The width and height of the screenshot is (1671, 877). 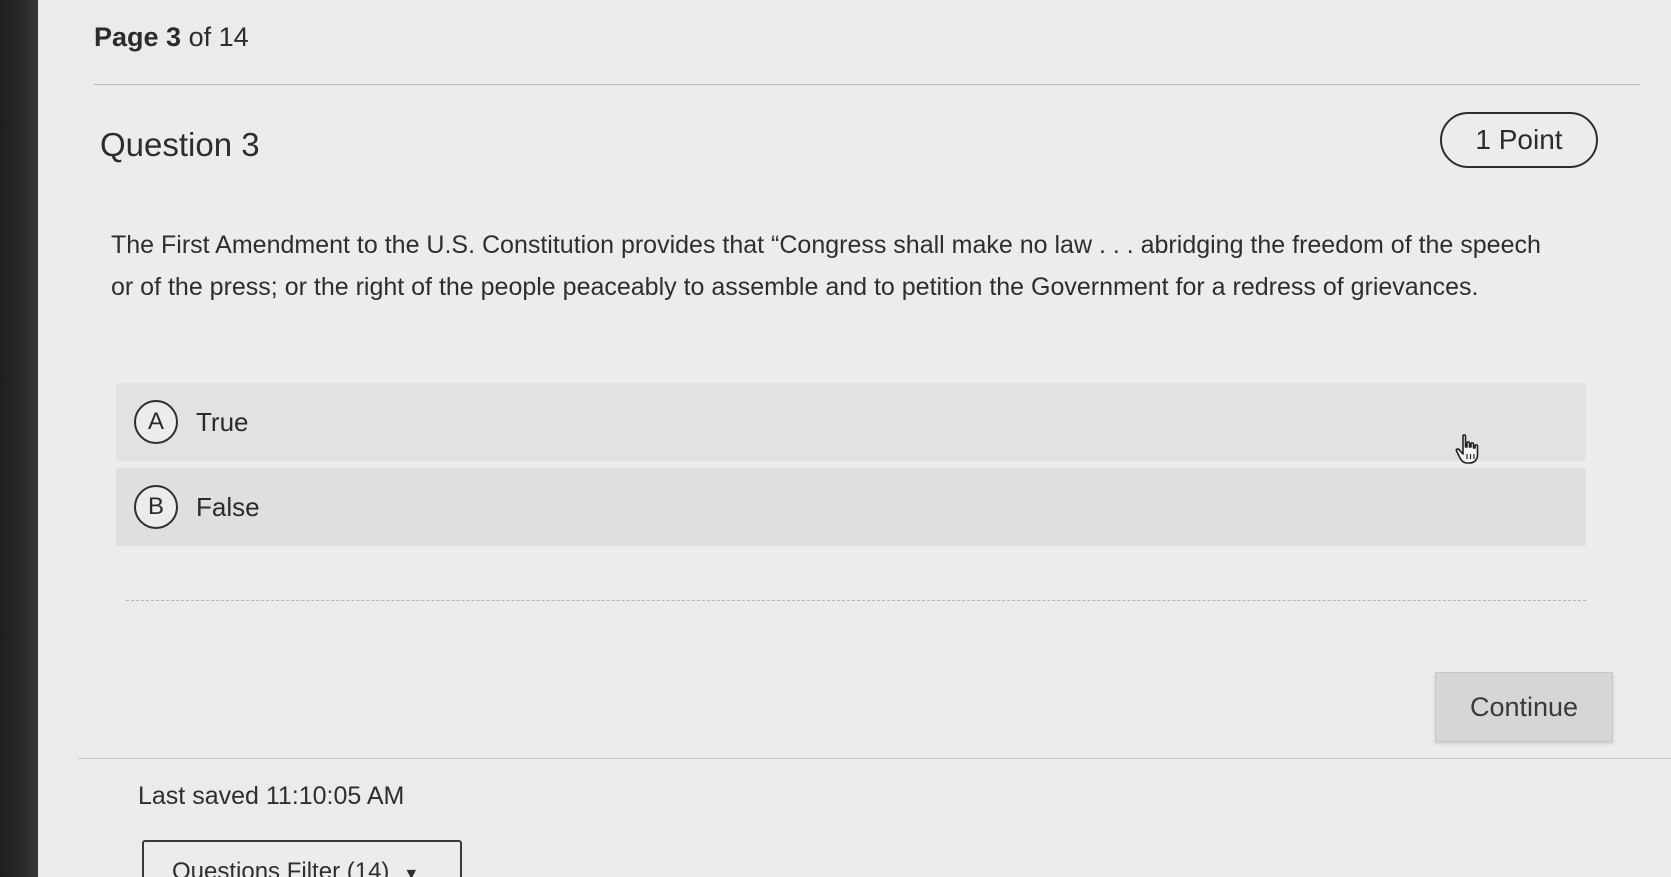 What do you see at coordinates (156, 507) in the screenshot?
I see `option-b-letter: B` at bounding box center [156, 507].